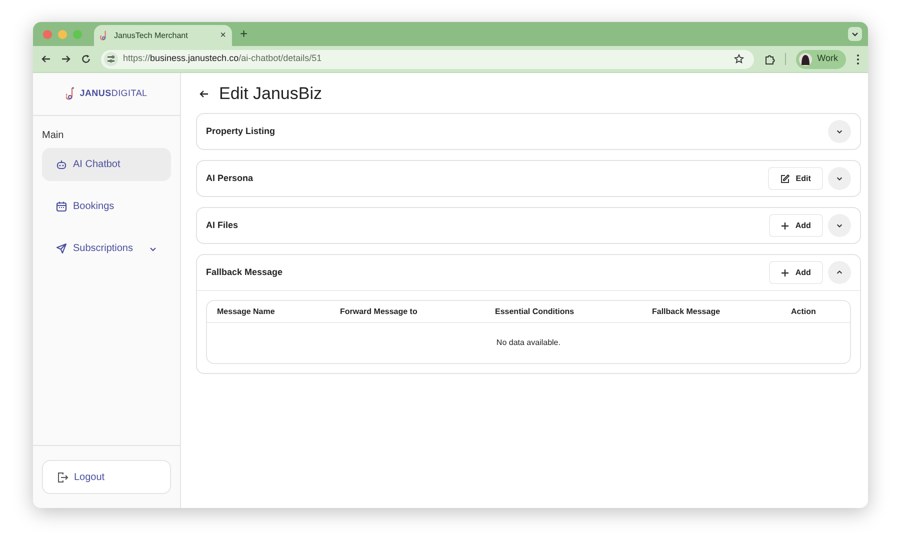 The image size is (901, 552). Describe the element at coordinates (858, 59) in the screenshot. I see `more-options-icon` at that location.